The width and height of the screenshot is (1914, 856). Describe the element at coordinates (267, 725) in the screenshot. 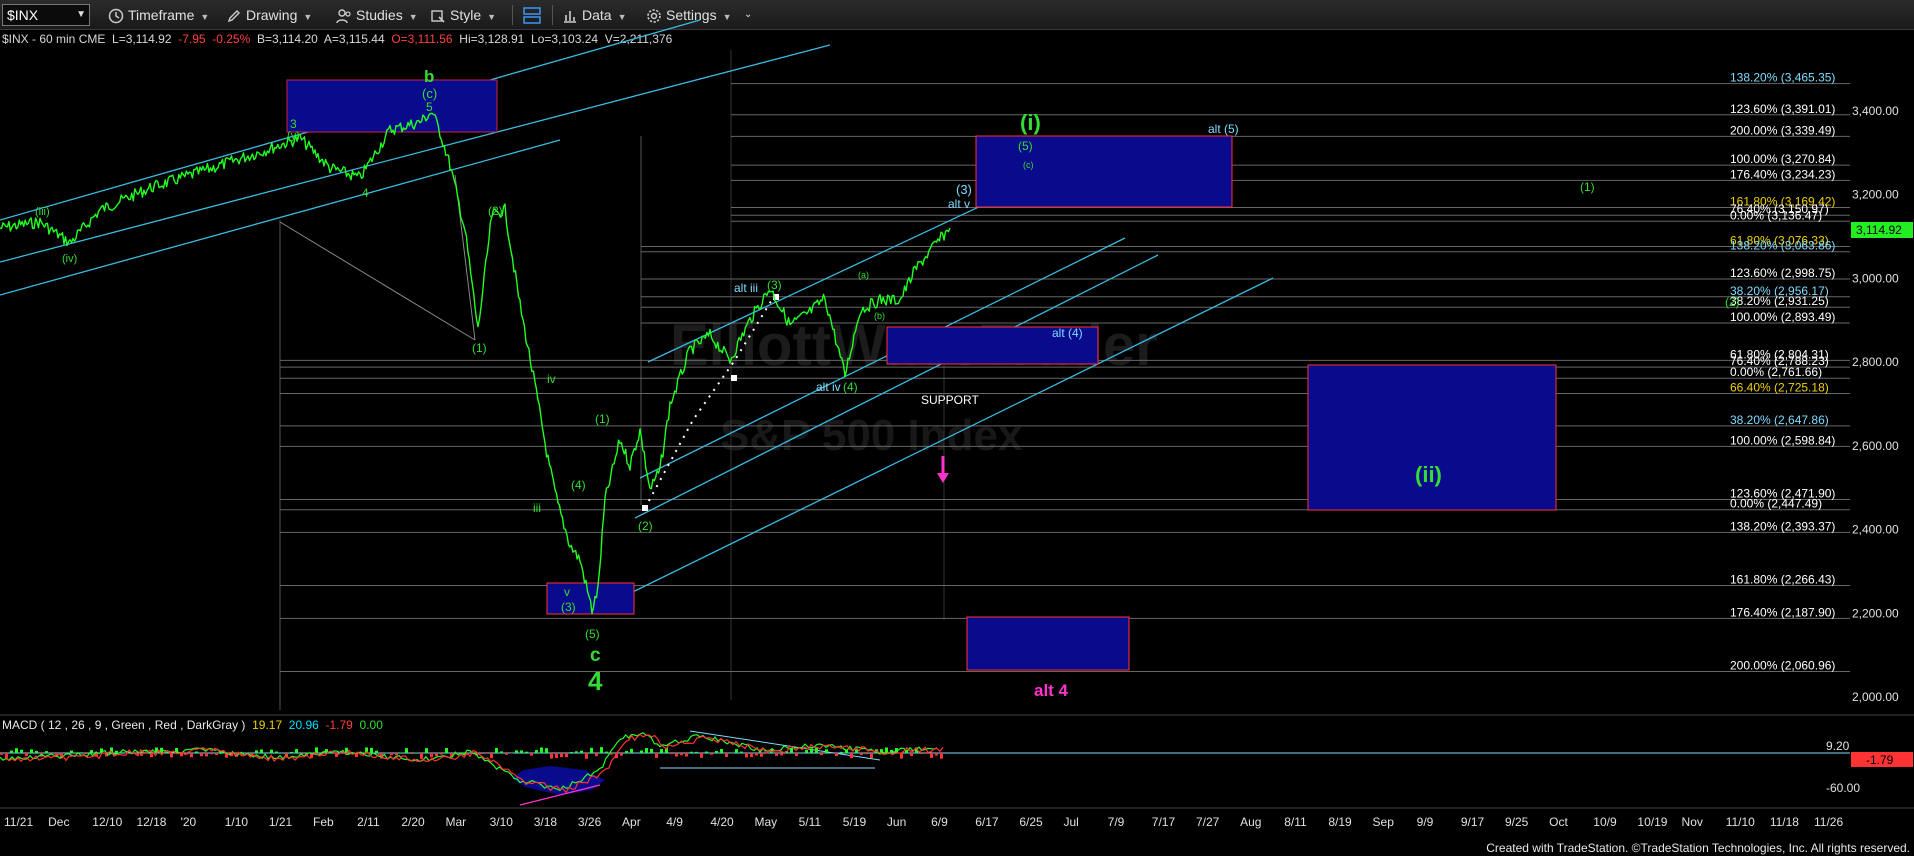

I see `macd-value: 19.17` at that location.